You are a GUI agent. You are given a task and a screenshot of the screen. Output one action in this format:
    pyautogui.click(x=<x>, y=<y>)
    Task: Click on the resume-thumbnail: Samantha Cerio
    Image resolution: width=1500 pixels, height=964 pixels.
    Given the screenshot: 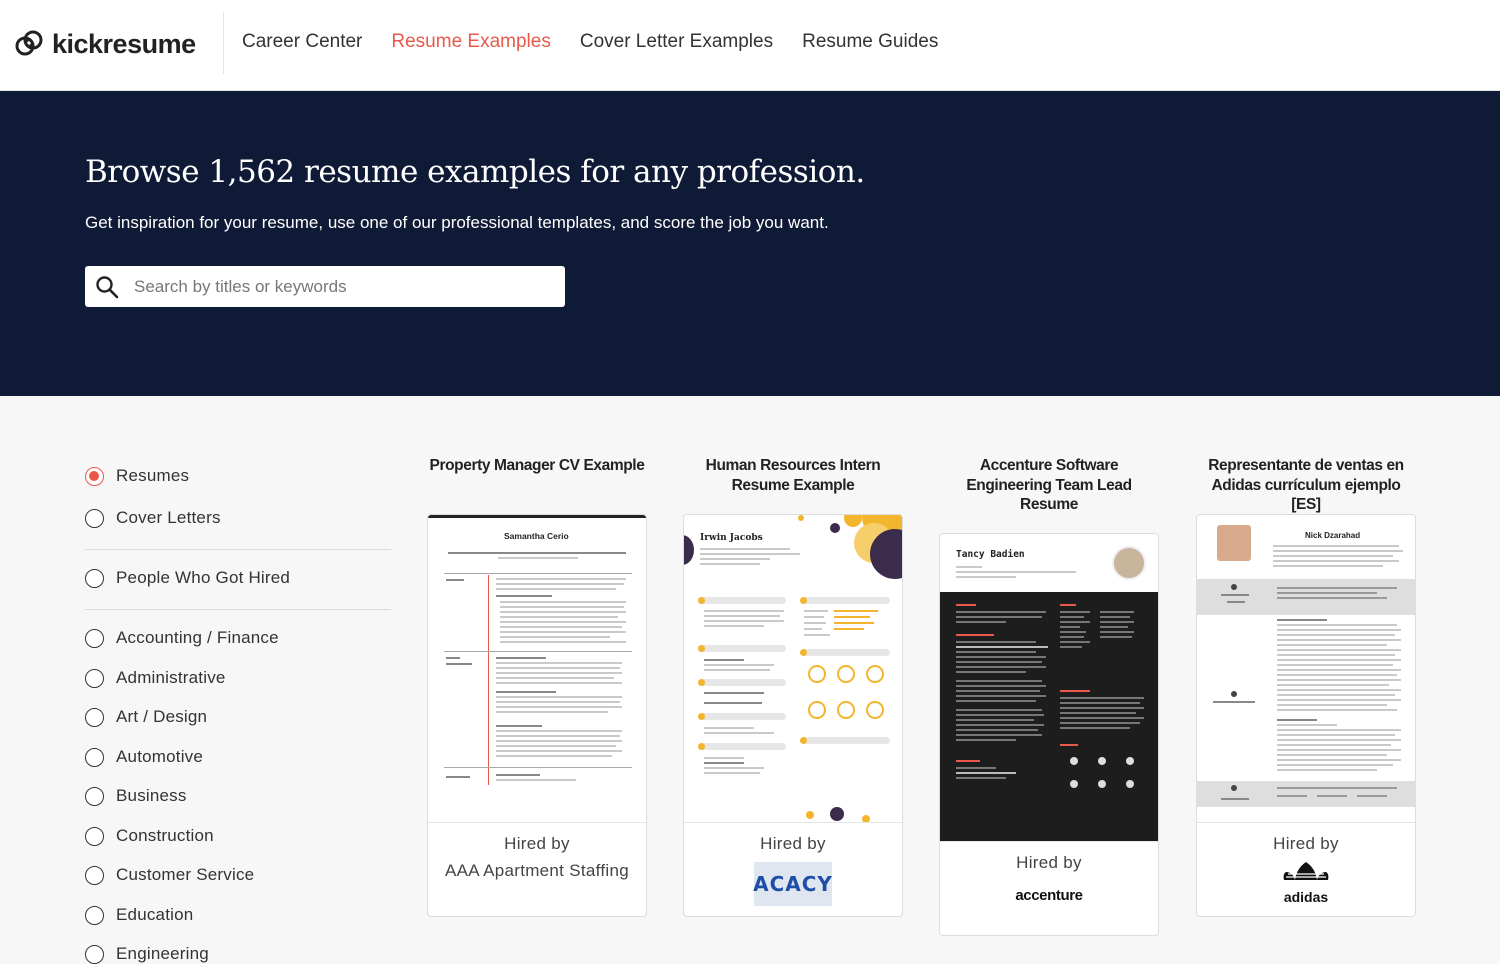 What is the action you would take?
    pyautogui.click(x=537, y=669)
    